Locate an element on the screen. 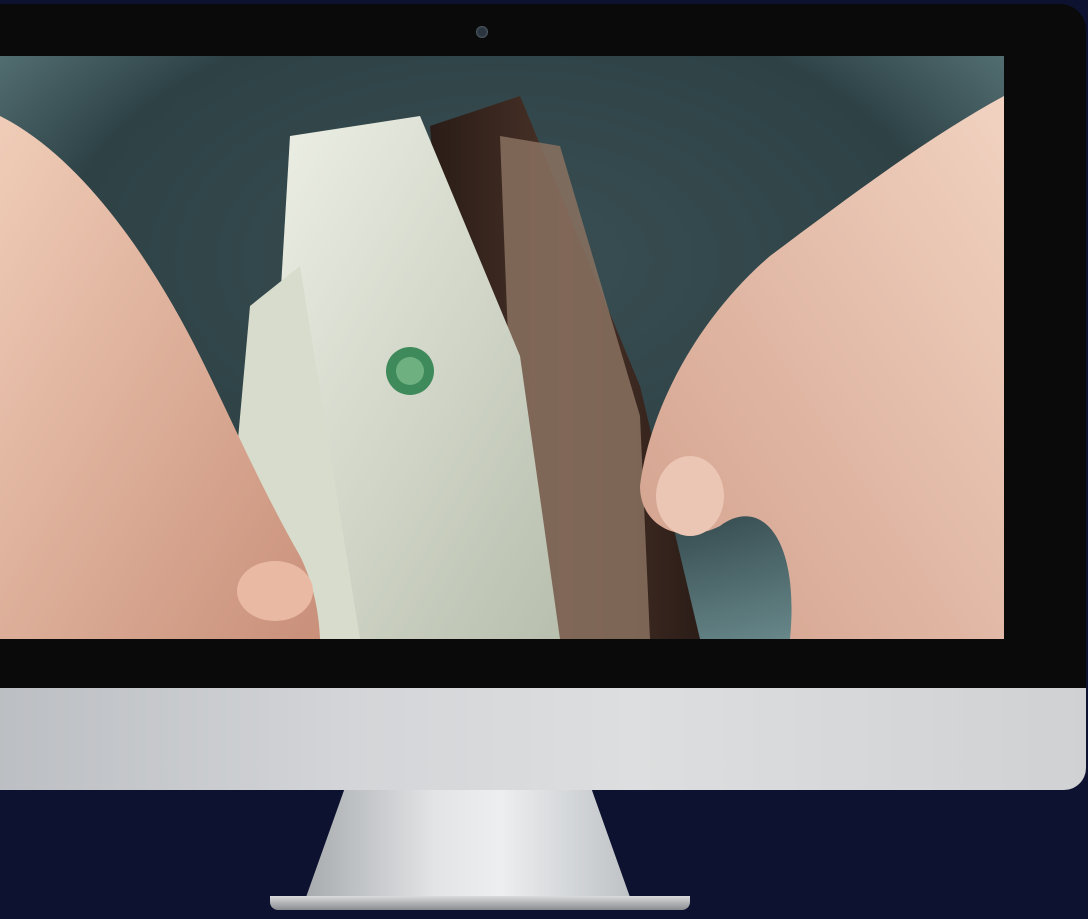 The height and width of the screenshot is (919, 1088). monitor-foot is located at coordinates (480, 903).